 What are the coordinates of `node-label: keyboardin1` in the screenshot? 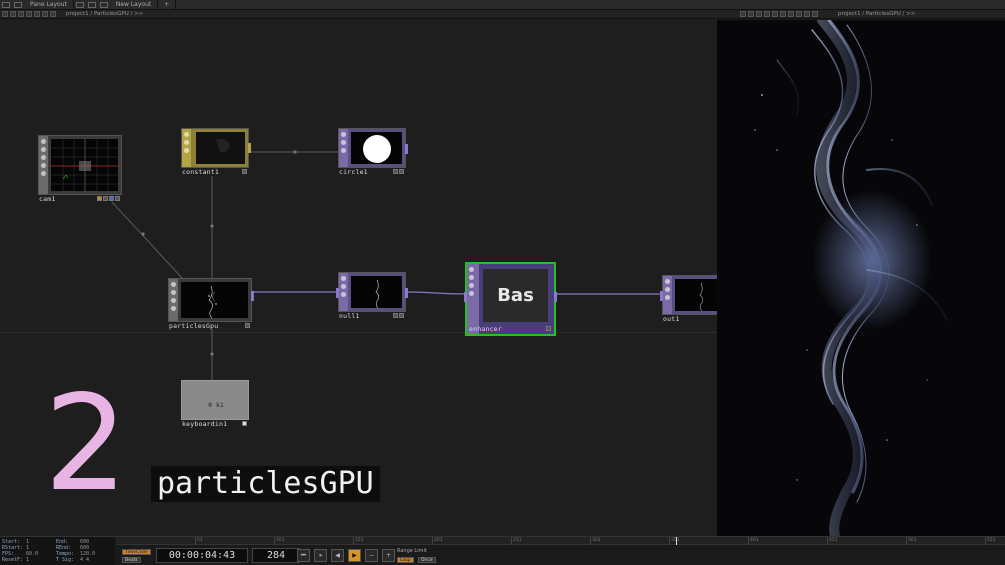 It's located at (204, 424).